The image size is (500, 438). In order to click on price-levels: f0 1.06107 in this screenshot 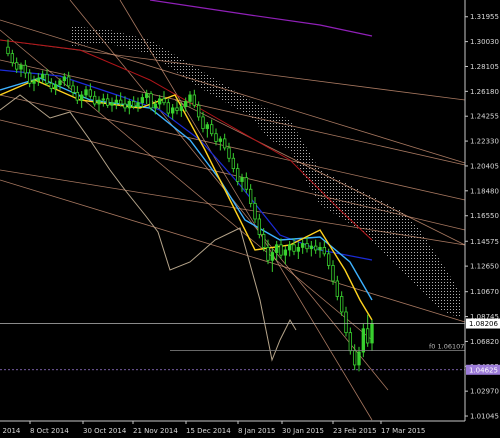, I will do `click(232, 347)`.